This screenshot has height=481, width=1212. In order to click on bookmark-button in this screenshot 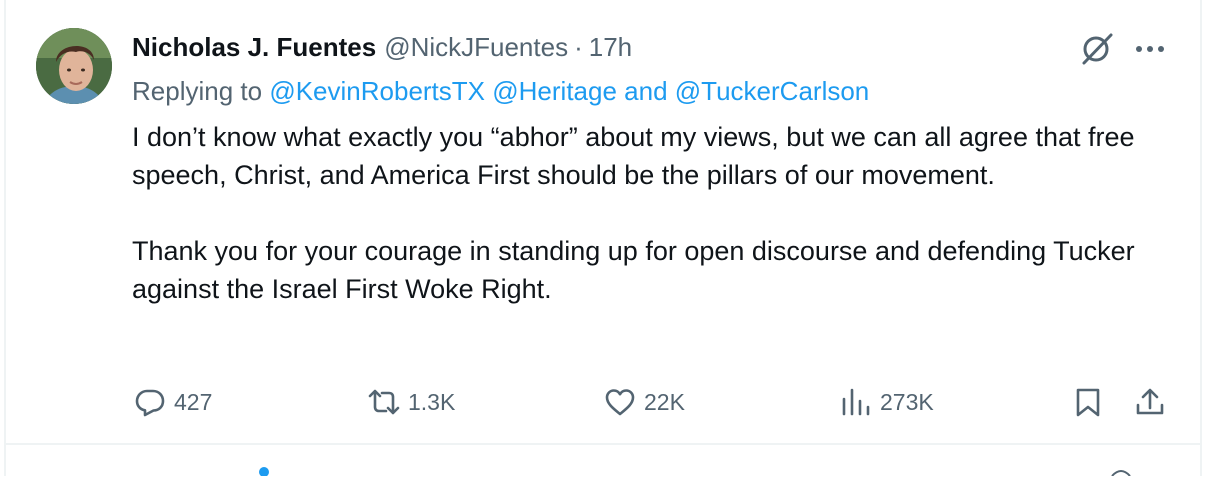, I will do `click(1088, 402)`.